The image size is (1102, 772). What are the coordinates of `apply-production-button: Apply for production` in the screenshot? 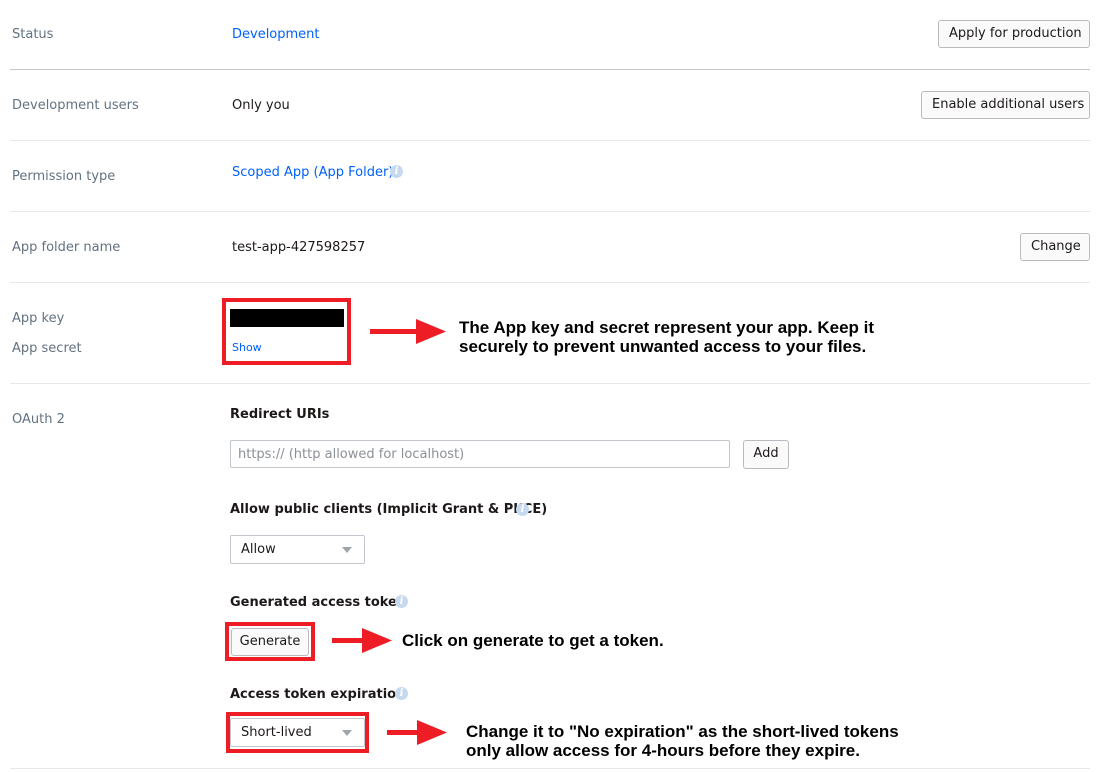 It's located at (1014, 34).